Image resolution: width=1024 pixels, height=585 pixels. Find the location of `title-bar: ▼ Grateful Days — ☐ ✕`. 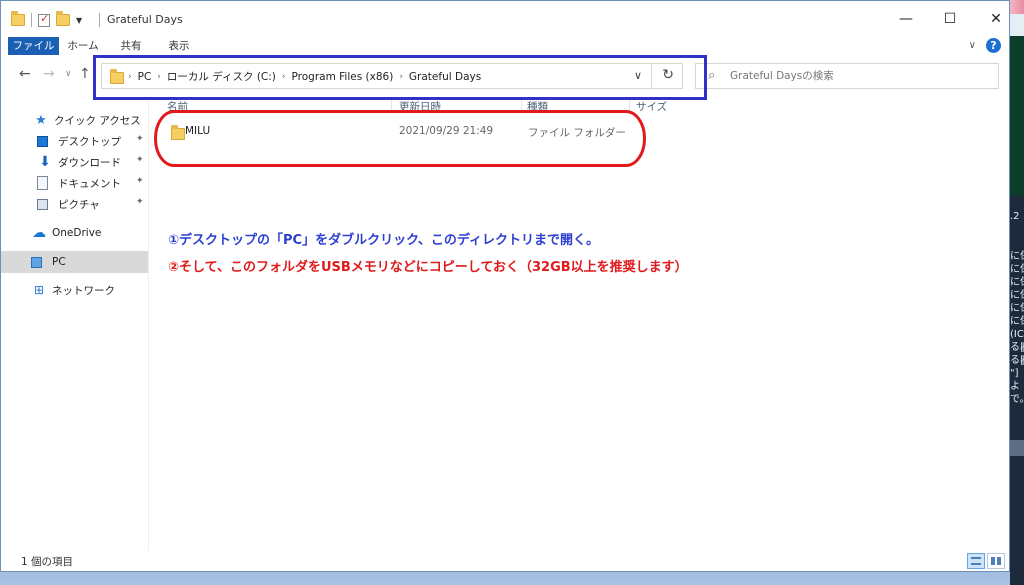

title-bar: ▼ Grateful Days — ☐ ✕ is located at coordinates (505, 19).